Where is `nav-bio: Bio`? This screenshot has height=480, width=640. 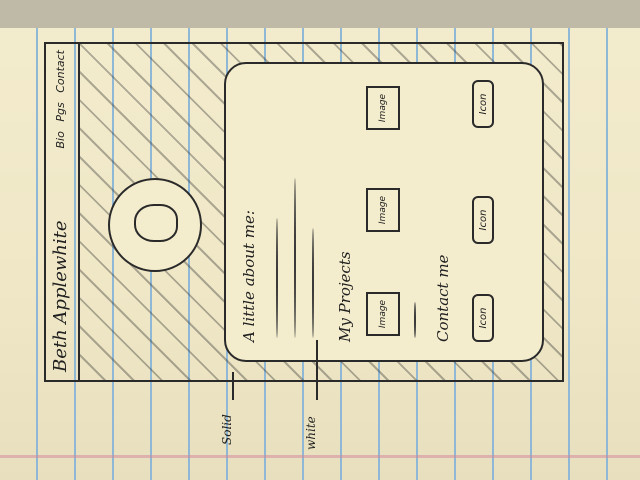
nav-bio: Bio is located at coordinates (60, 139).